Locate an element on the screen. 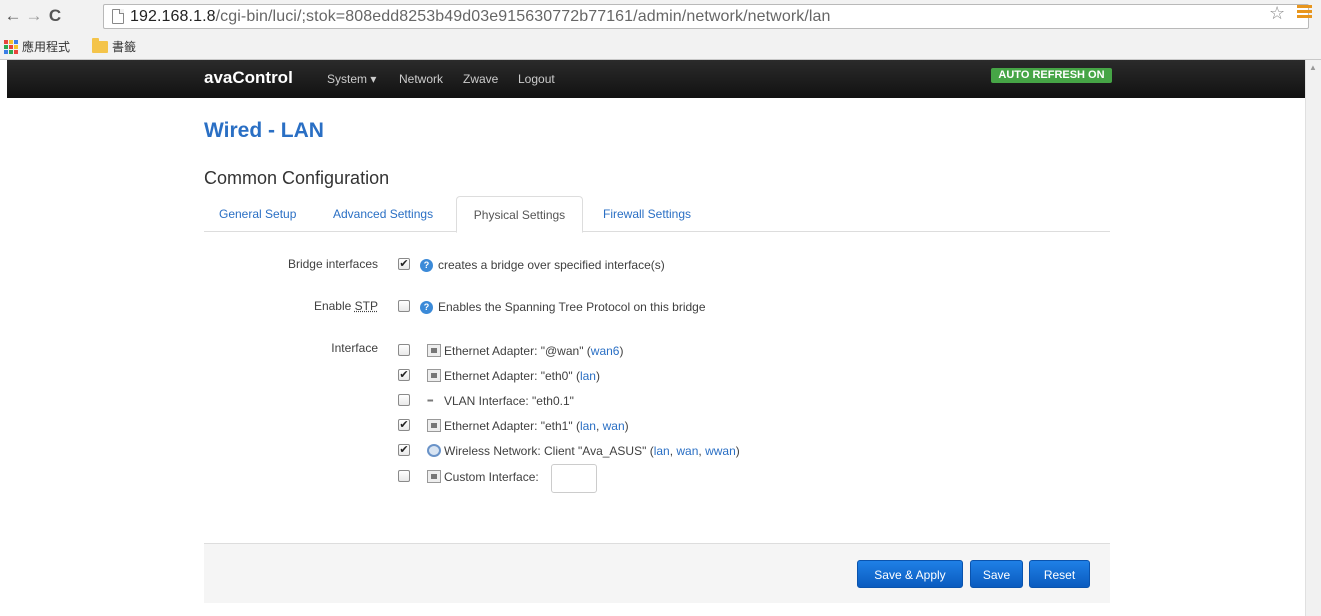 This screenshot has width=1321, height=616. nav-system-label: System is located at coordinates (347, 79).